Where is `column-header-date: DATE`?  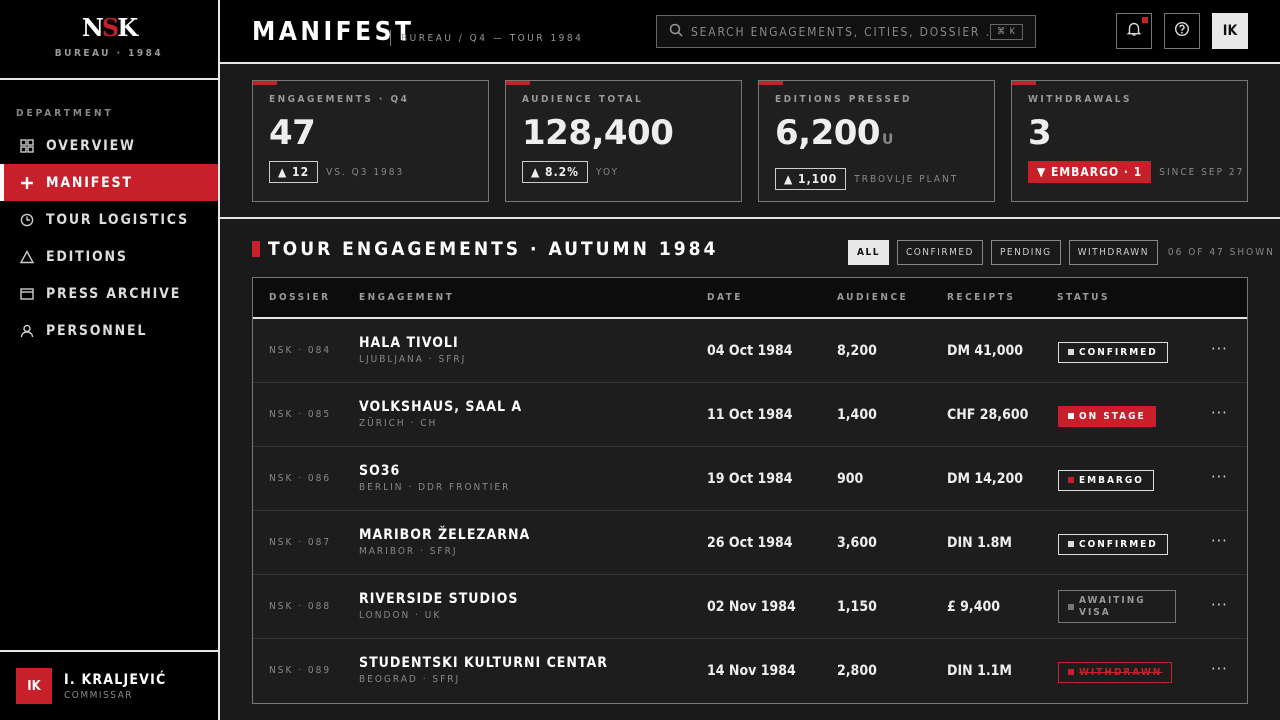 column-header-date: DATE is located at coordinates (725, 297).